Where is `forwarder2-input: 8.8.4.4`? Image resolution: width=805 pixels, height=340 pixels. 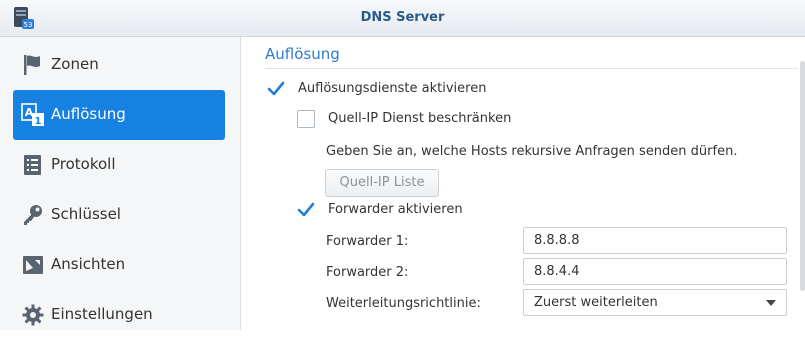 forwarder2-input: 8.8.4.4 is located at coordinates (655, 271).